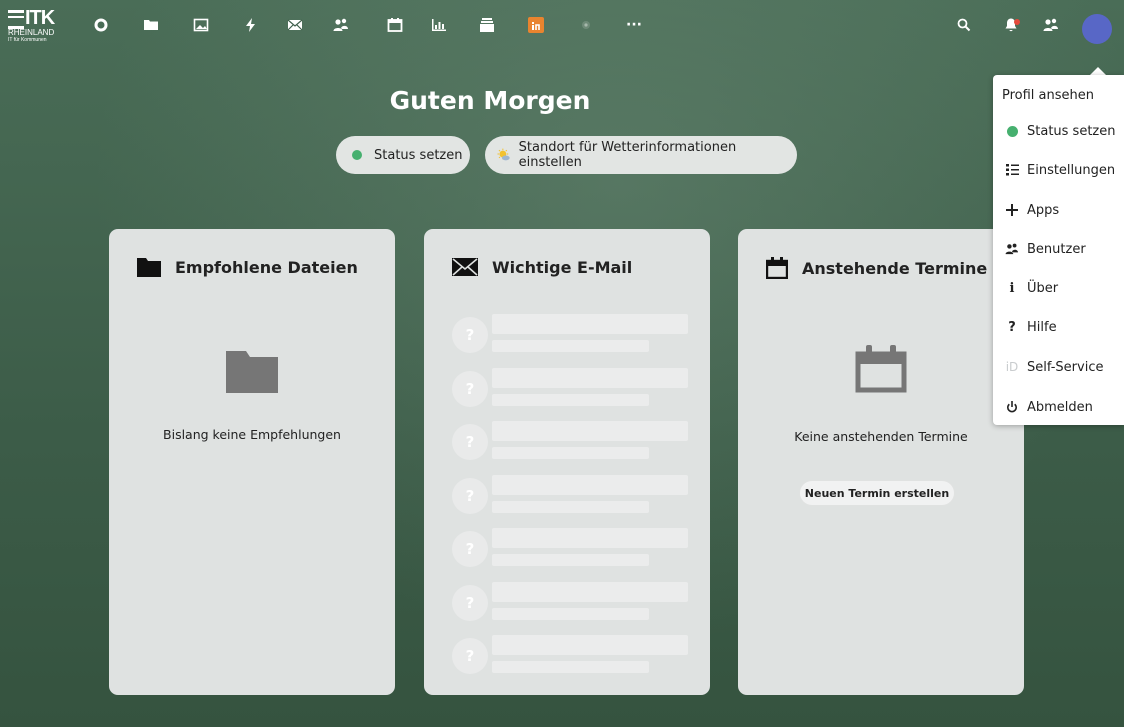 The width and height of the screenshot is (1124, 727). What do you see at coordinates (964, 25) in the screenshot?
I see `search-icon` at bounding box center [964, 25].